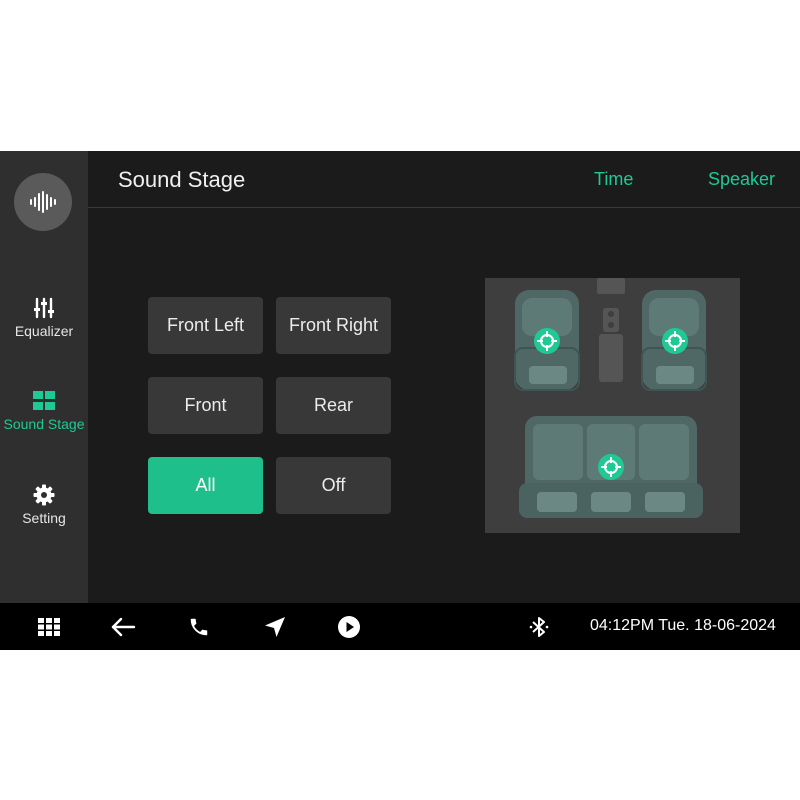 This screenshot has width=800, height=800. I want to click on seat-diagram, so click(612, 405).